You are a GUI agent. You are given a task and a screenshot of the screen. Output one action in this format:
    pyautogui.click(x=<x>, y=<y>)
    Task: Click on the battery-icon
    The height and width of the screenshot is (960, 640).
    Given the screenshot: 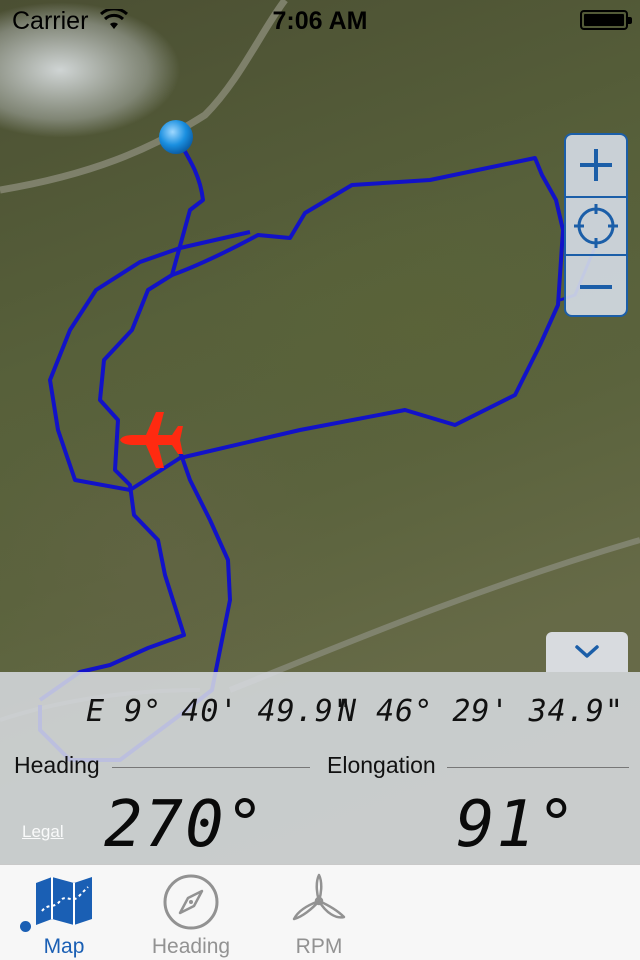 What is the action you would take?
    pyautogui.click(x=606, y=20)
    